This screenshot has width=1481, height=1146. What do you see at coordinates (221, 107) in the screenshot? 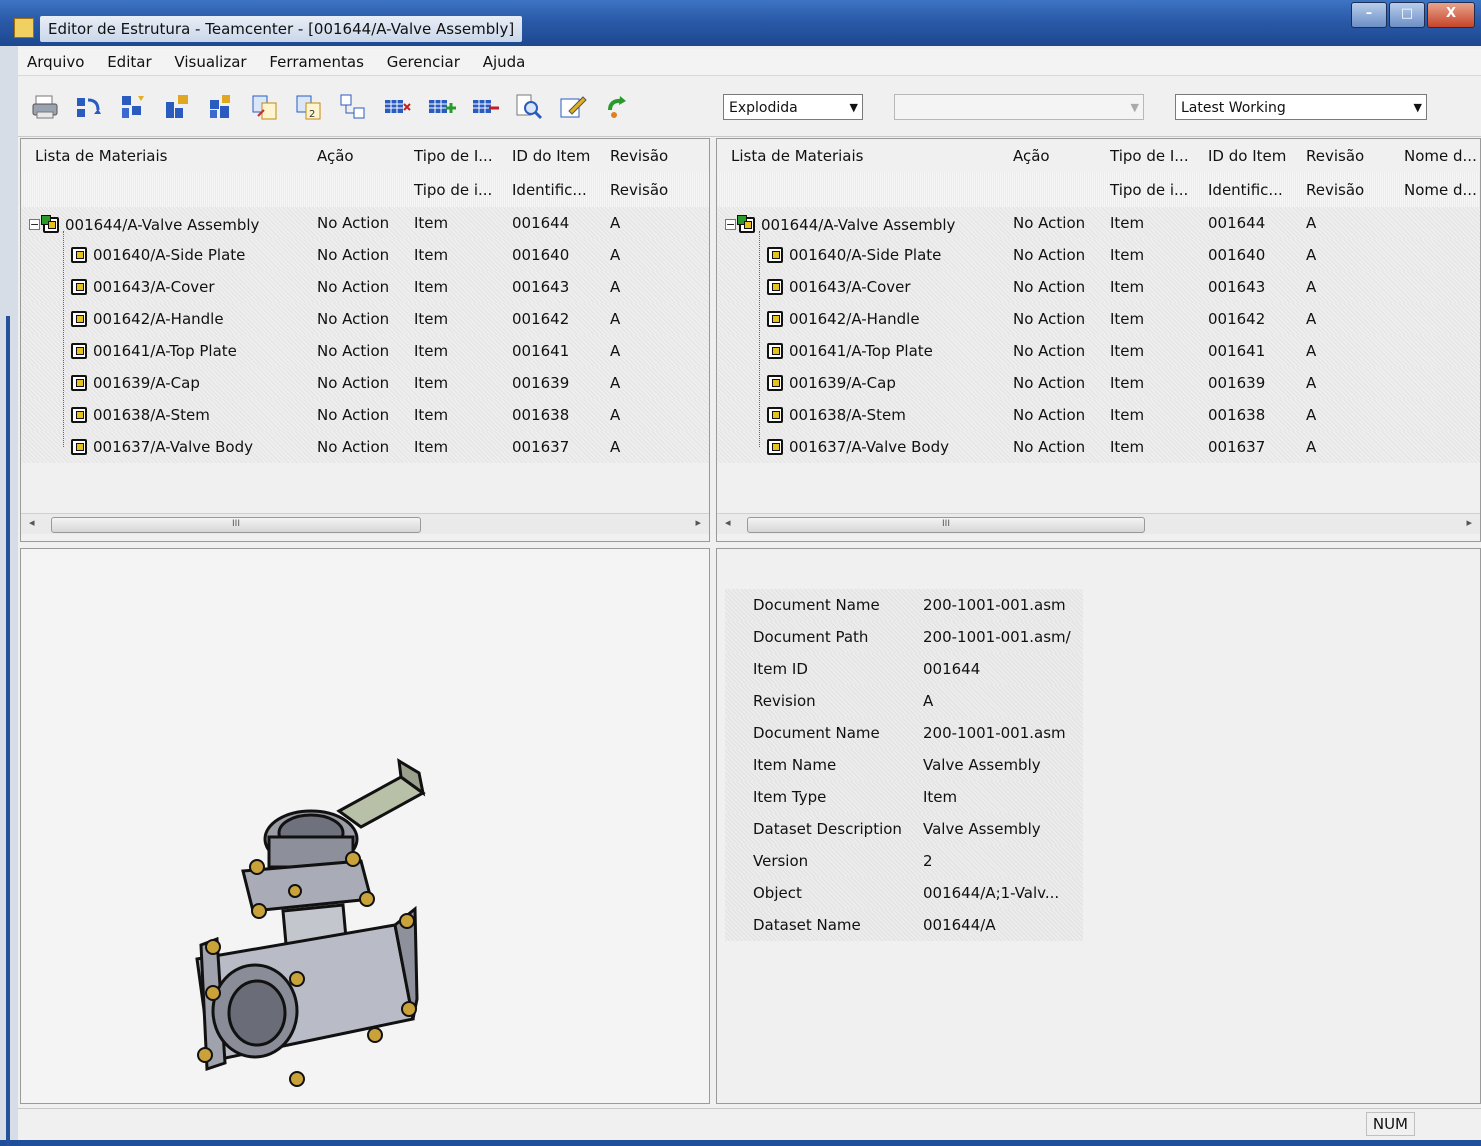
I see `paste-structure-icon` at bounding box center [221, 107].